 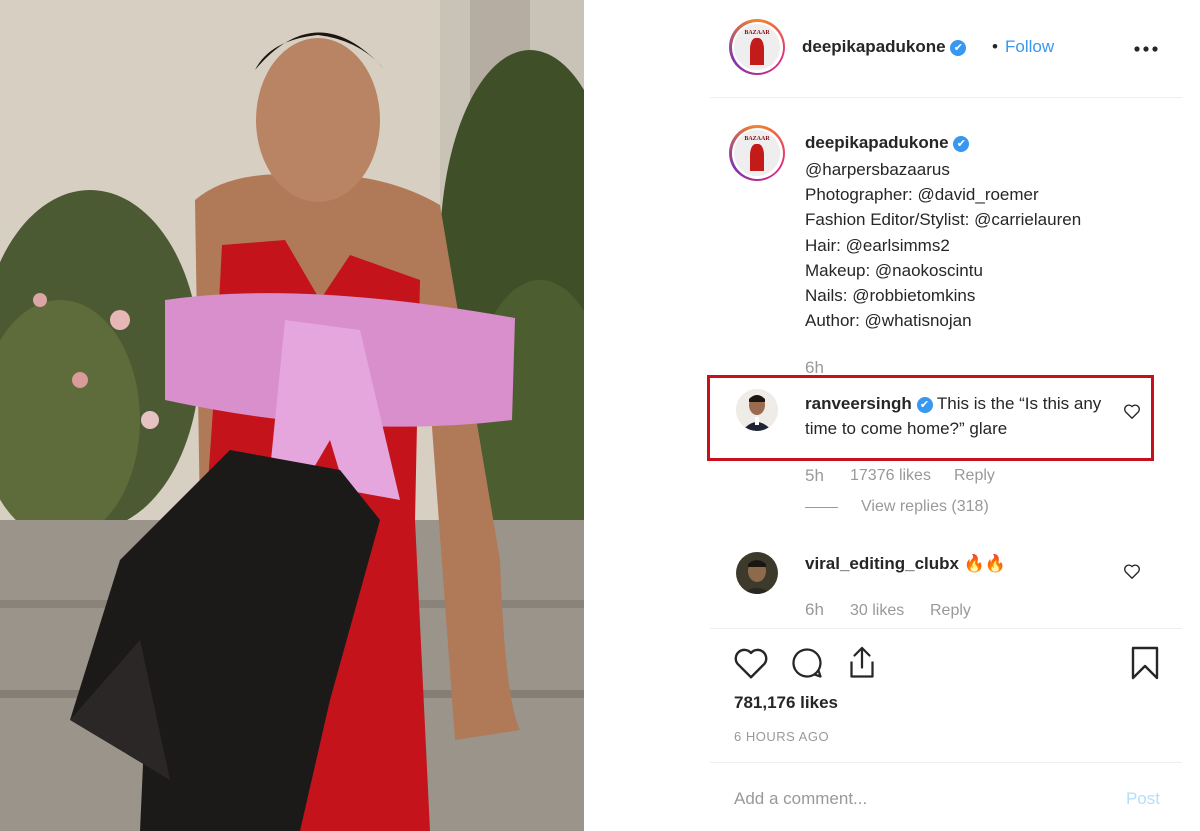 I want to click on heart-icon, so click(x=751, y=663).